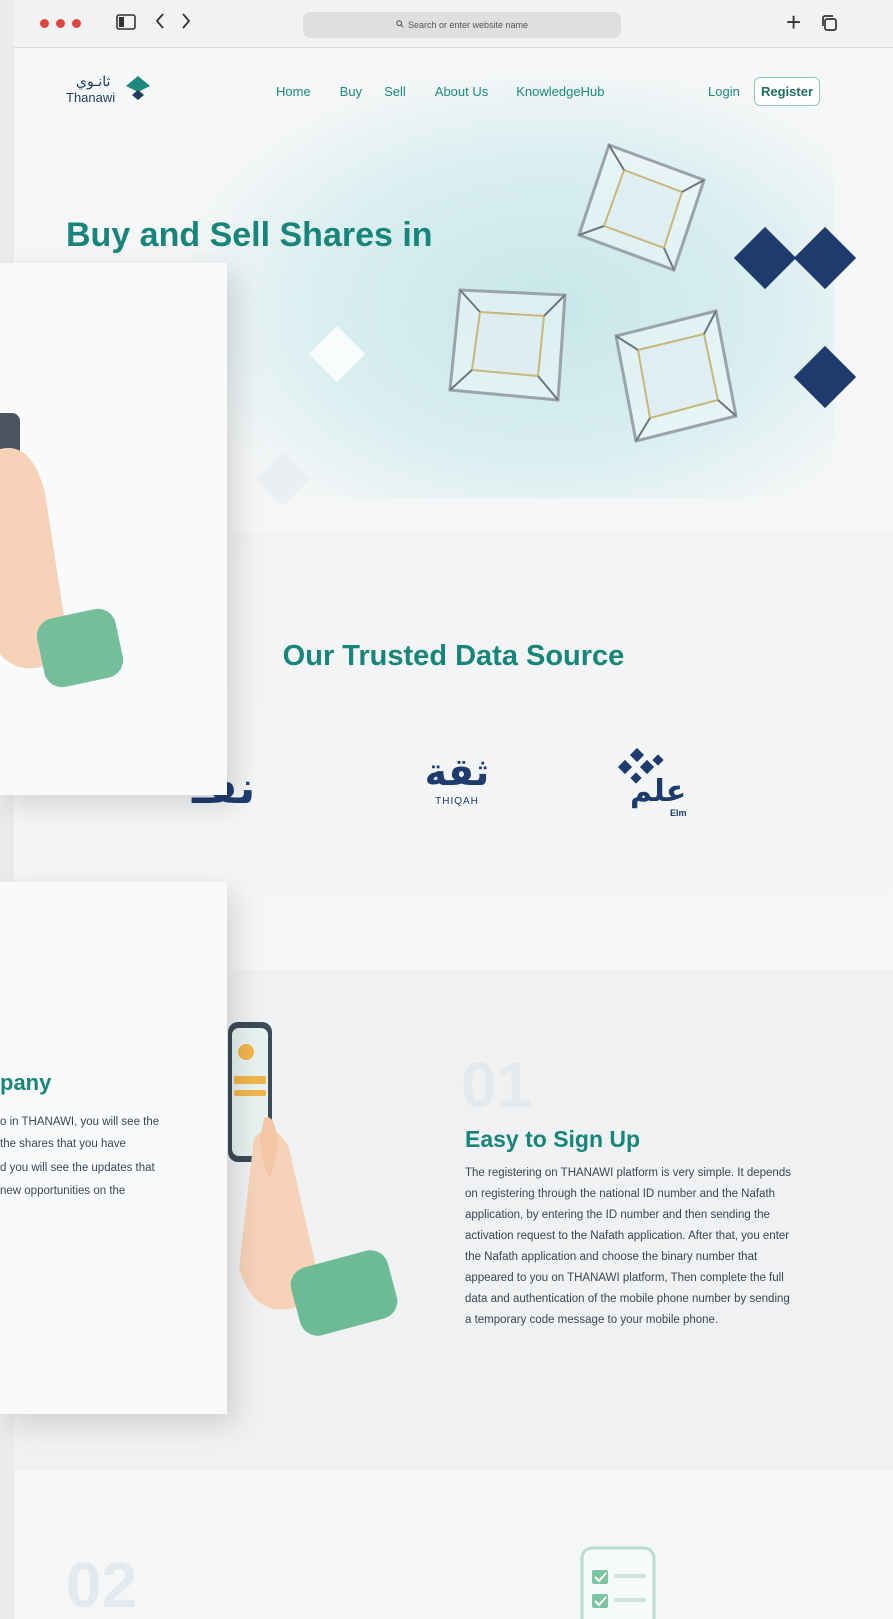 The height and width of the screenshot is (1619, 893). I want to click on card-text-line: the shares that you have, so click(63, 1144).